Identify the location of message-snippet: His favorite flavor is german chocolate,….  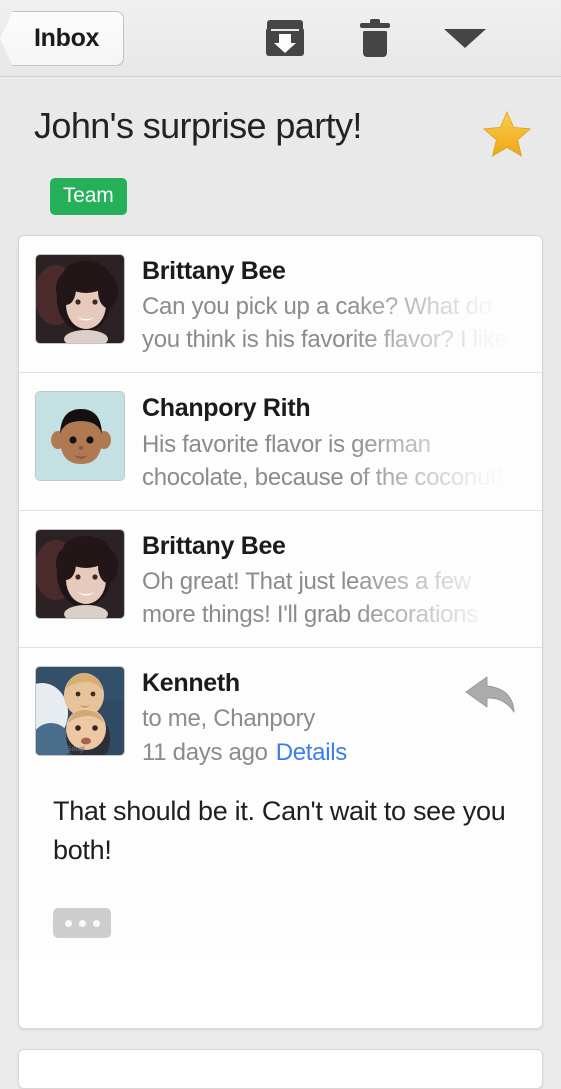
(322, 460).